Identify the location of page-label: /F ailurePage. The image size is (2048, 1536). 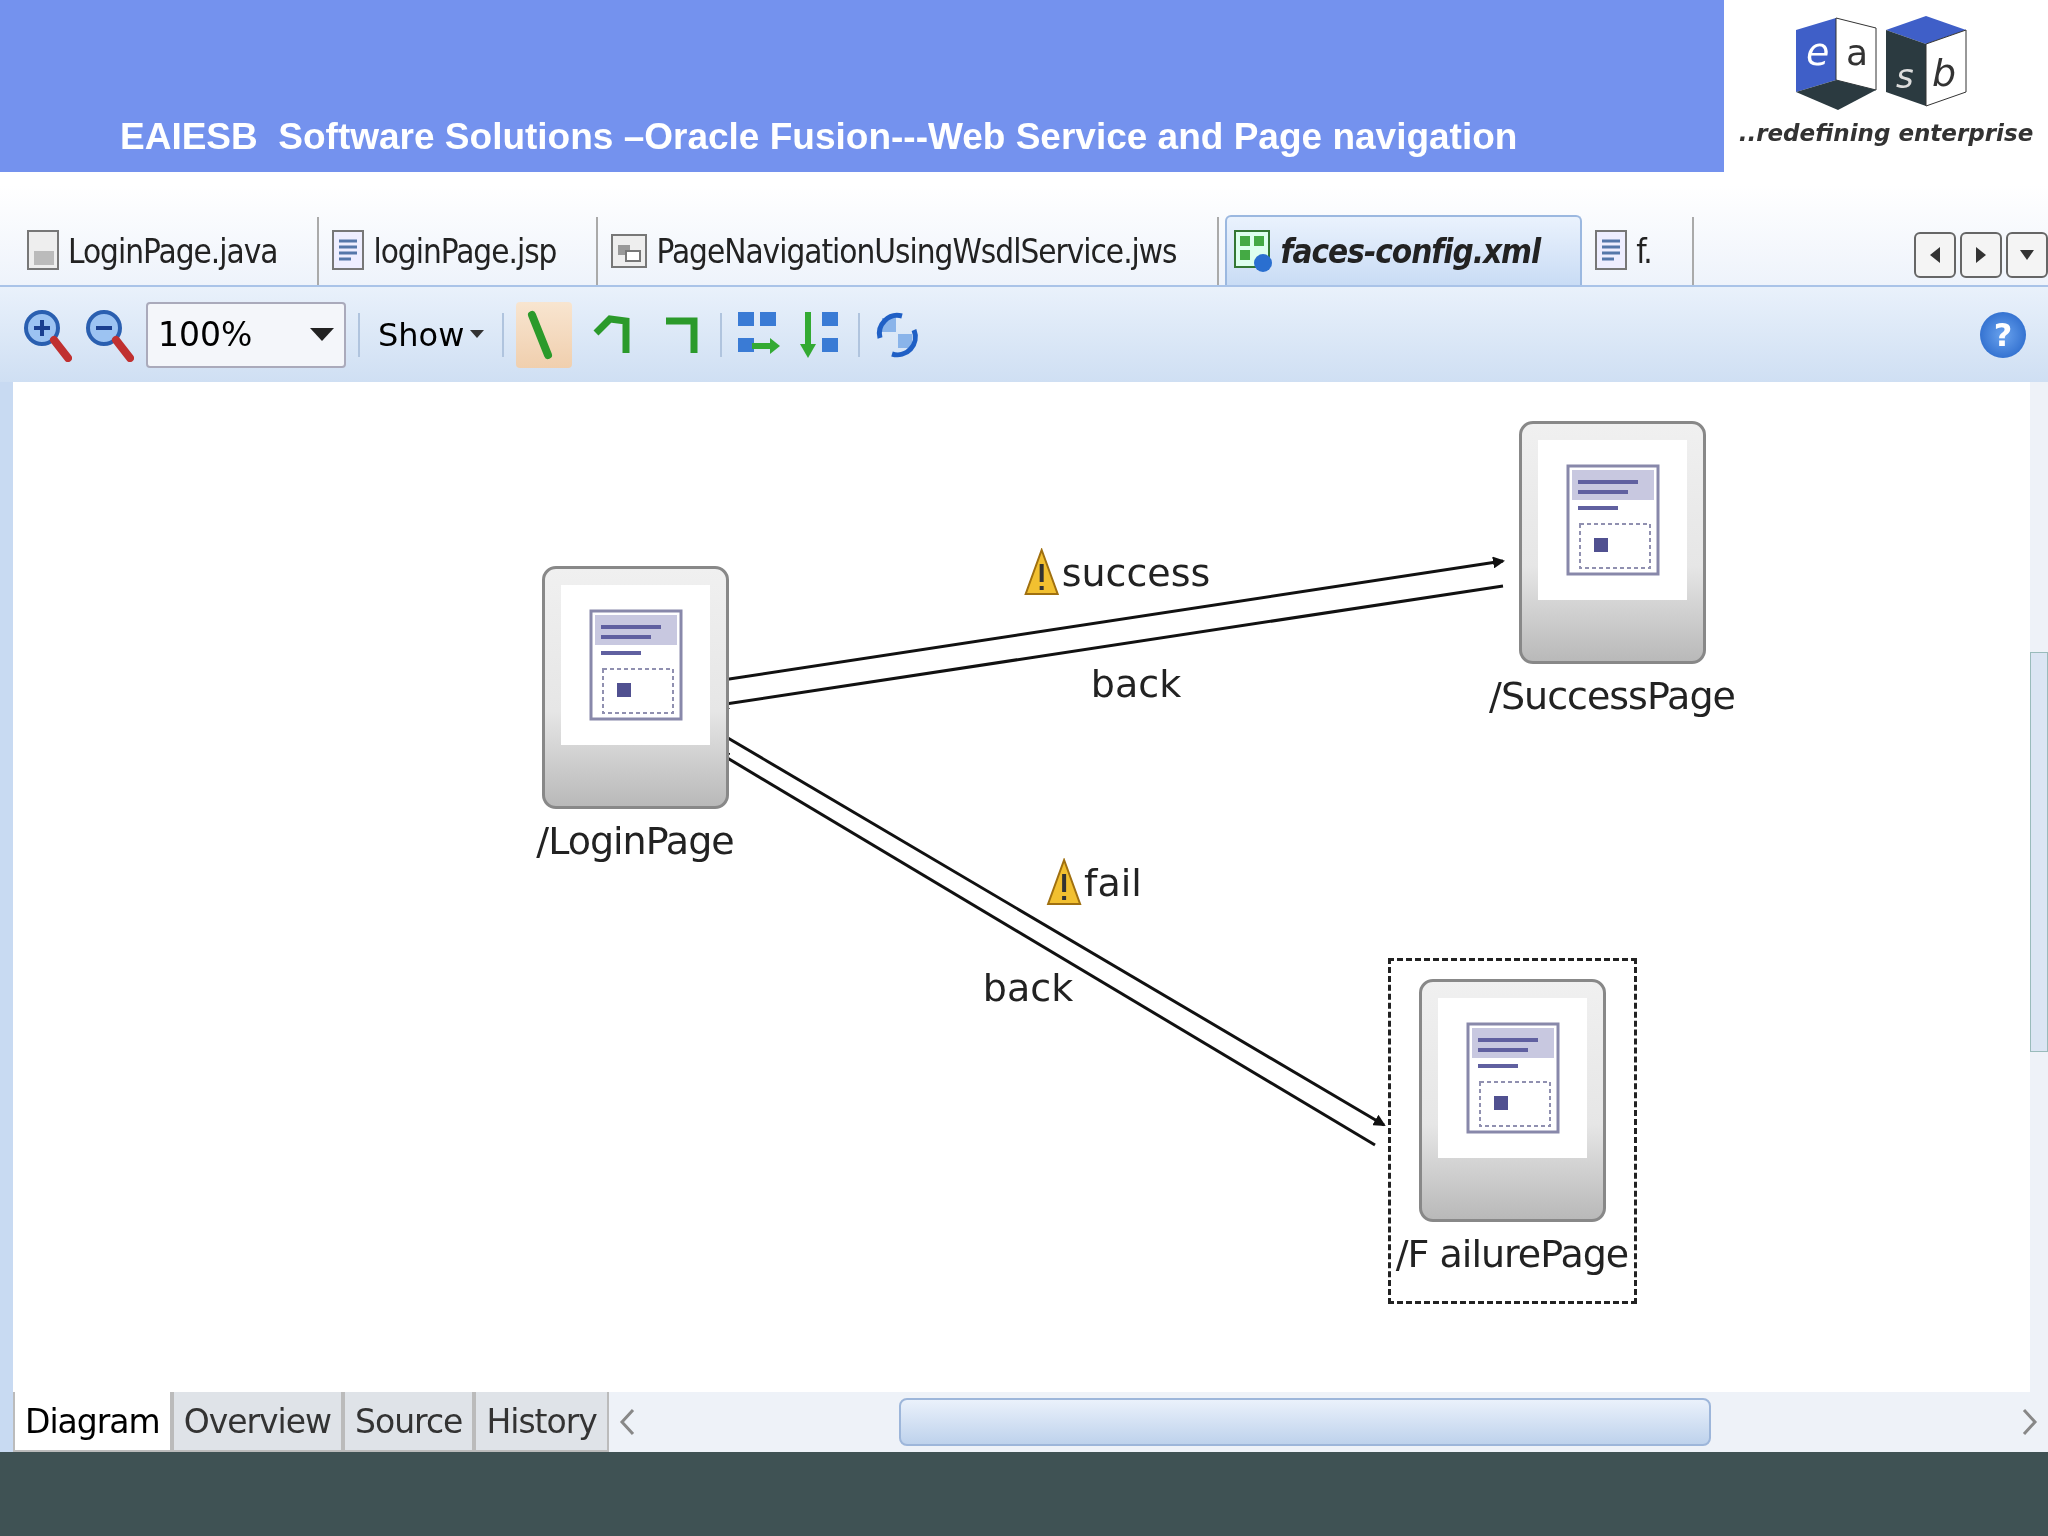
(1512, 1254).